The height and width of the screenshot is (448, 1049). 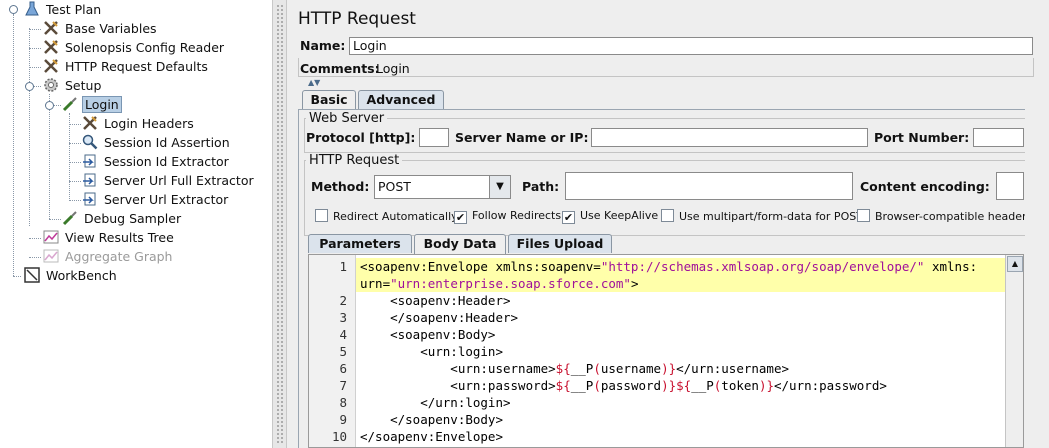 What do you see at coordinates (339, 436) in the screenshot?
I see `line-number: 10` at bounding box center [339, 436].